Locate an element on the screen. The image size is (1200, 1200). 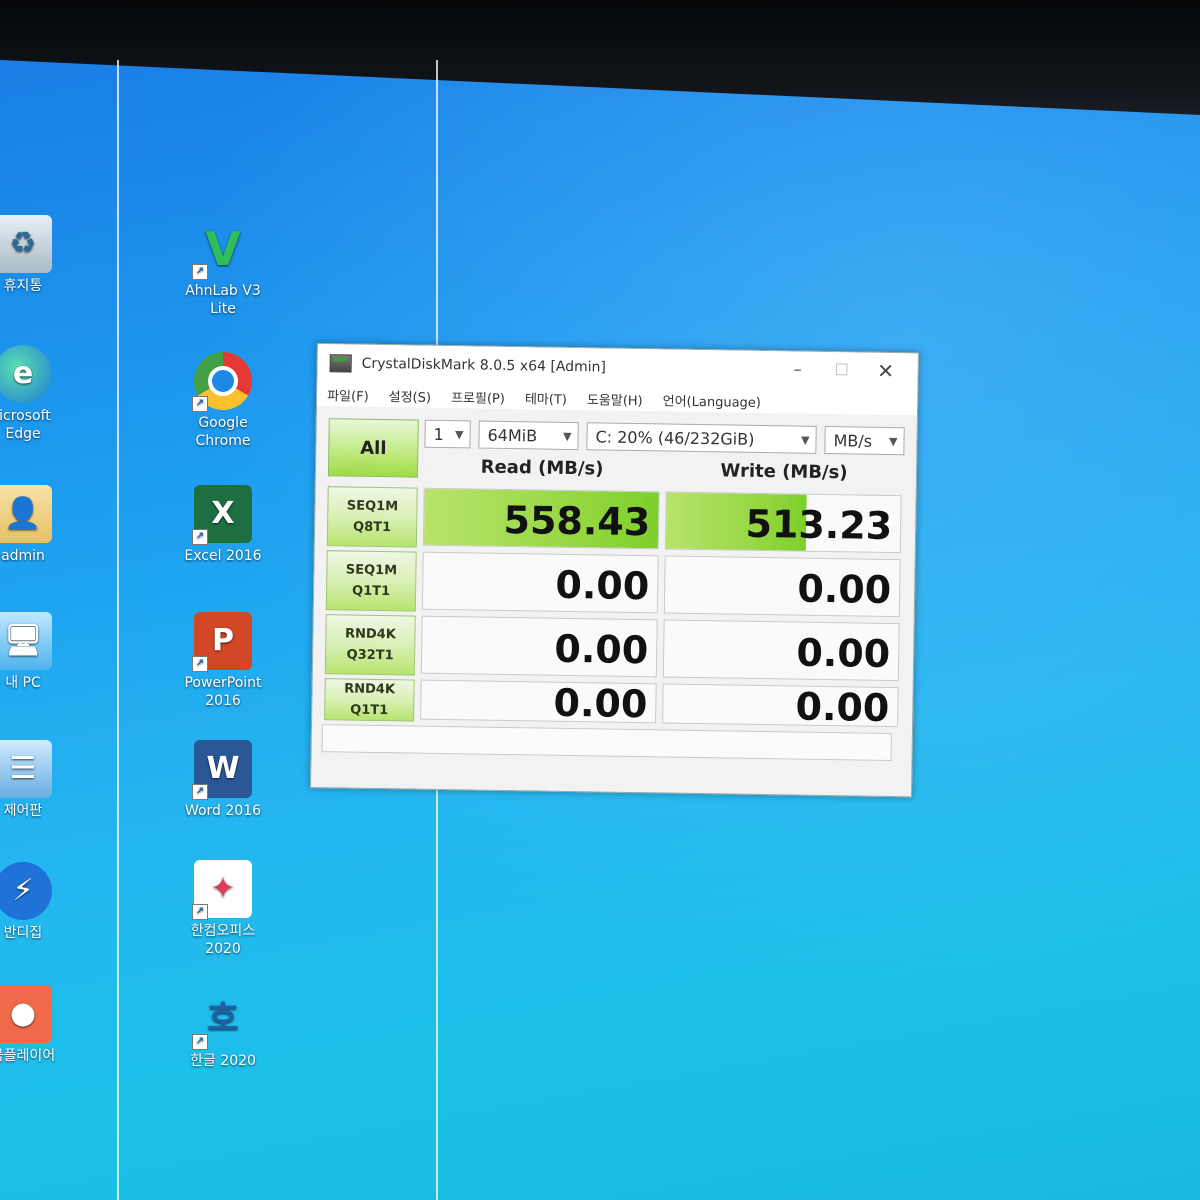
close-button: ✕ is located at coordinates (885, 371).